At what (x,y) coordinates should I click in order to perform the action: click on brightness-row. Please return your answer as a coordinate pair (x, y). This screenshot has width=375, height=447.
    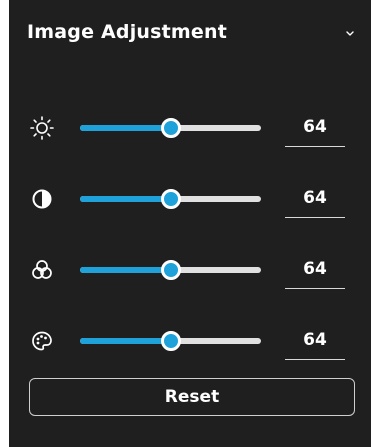
    Looking at the image, I should click on (190, 128).